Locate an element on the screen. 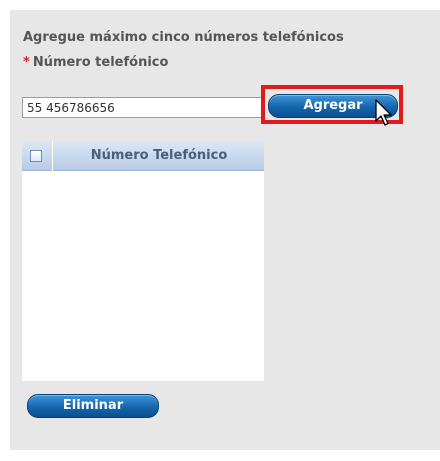 Image resolution: width=440 pixels, height=461 pixels. phone-number-input is located at coordinates (143, 107).